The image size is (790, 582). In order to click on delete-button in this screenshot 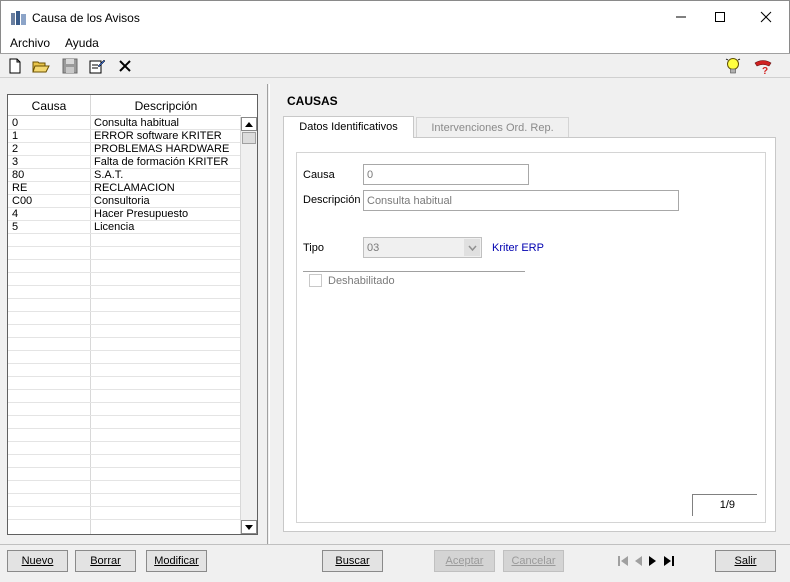, I will do `click(125, 66)`.